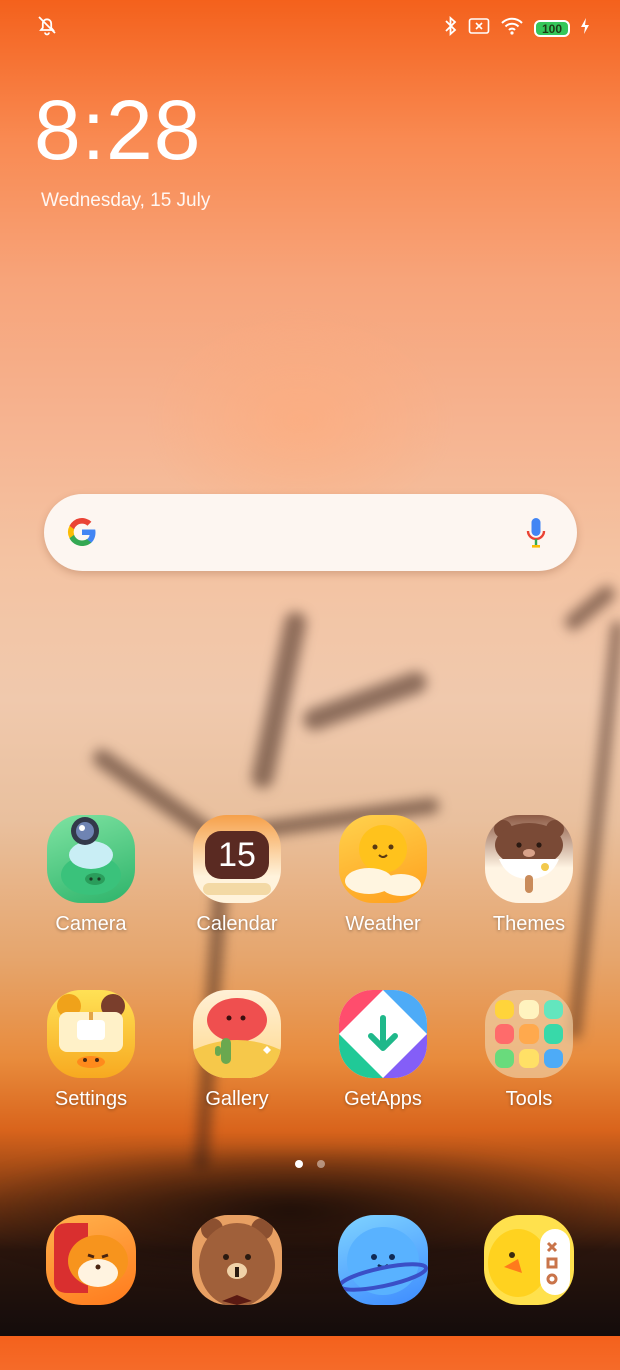  I want to click on getapps-icon, so click(383, 1034).